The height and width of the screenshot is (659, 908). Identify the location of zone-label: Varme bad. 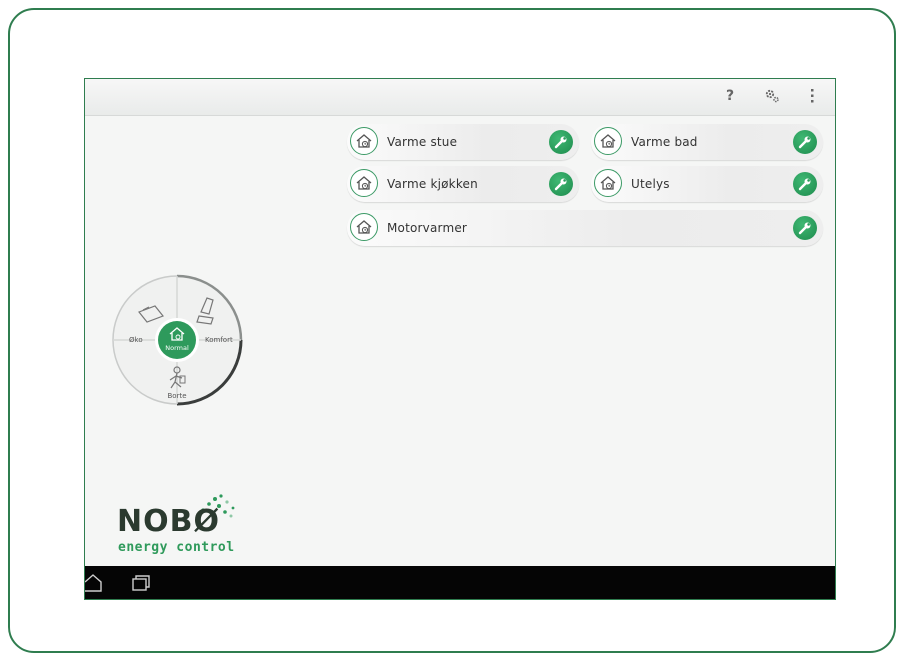
(664, 142).